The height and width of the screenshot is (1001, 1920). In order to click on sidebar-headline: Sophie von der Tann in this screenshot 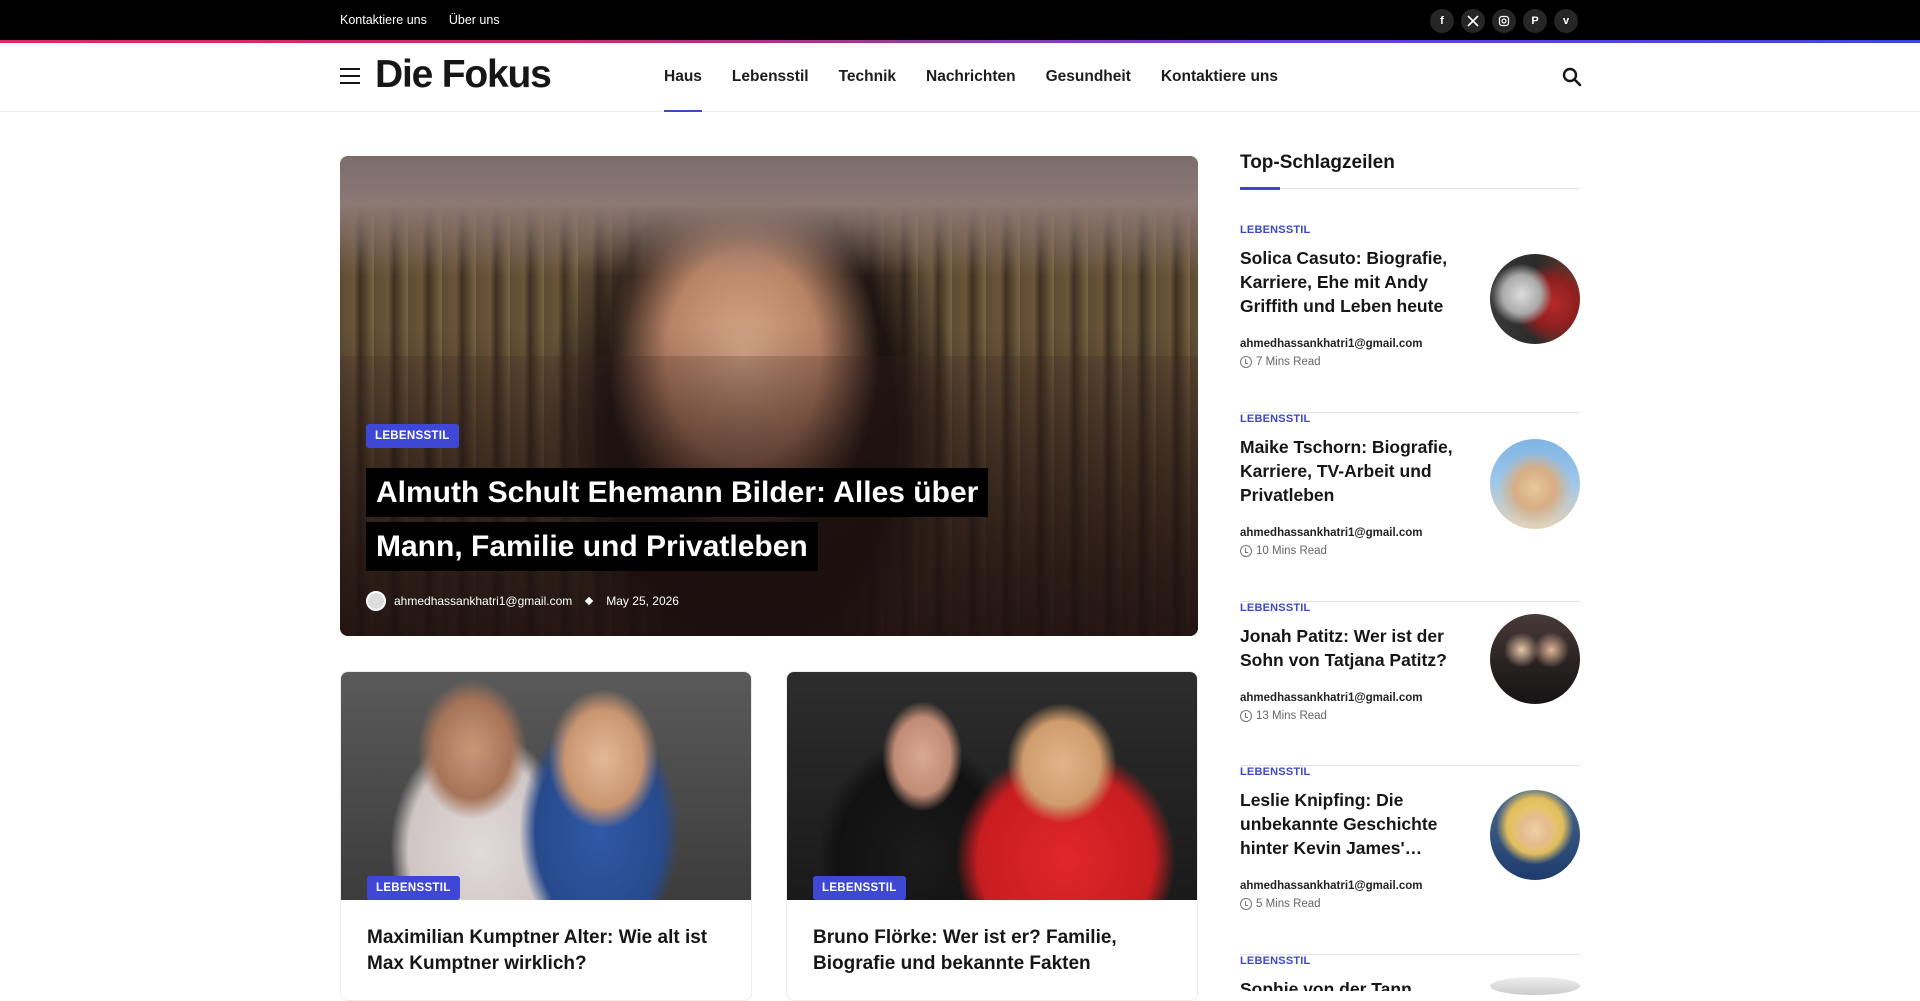, I will do `click(1355, 984)`.